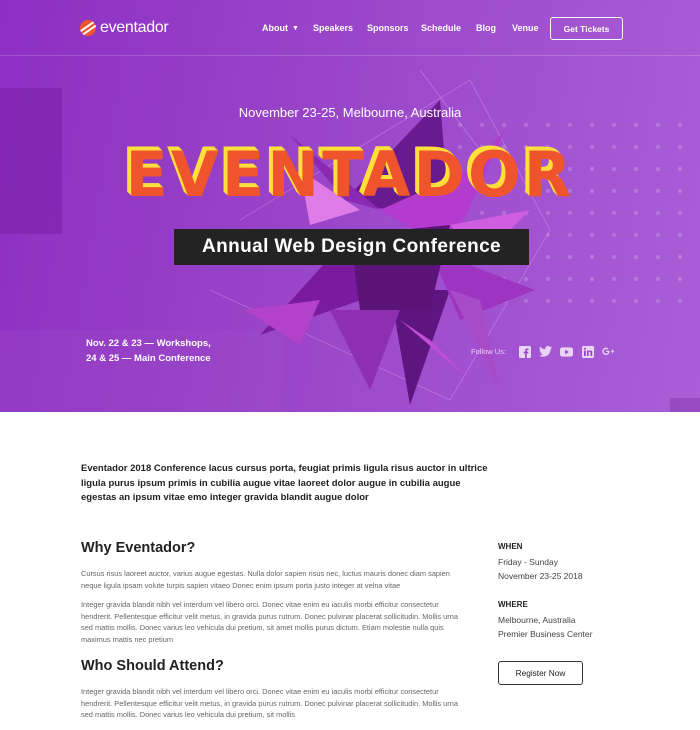  I want to click on when-days: Friday - Sunday, so click(528, 562).